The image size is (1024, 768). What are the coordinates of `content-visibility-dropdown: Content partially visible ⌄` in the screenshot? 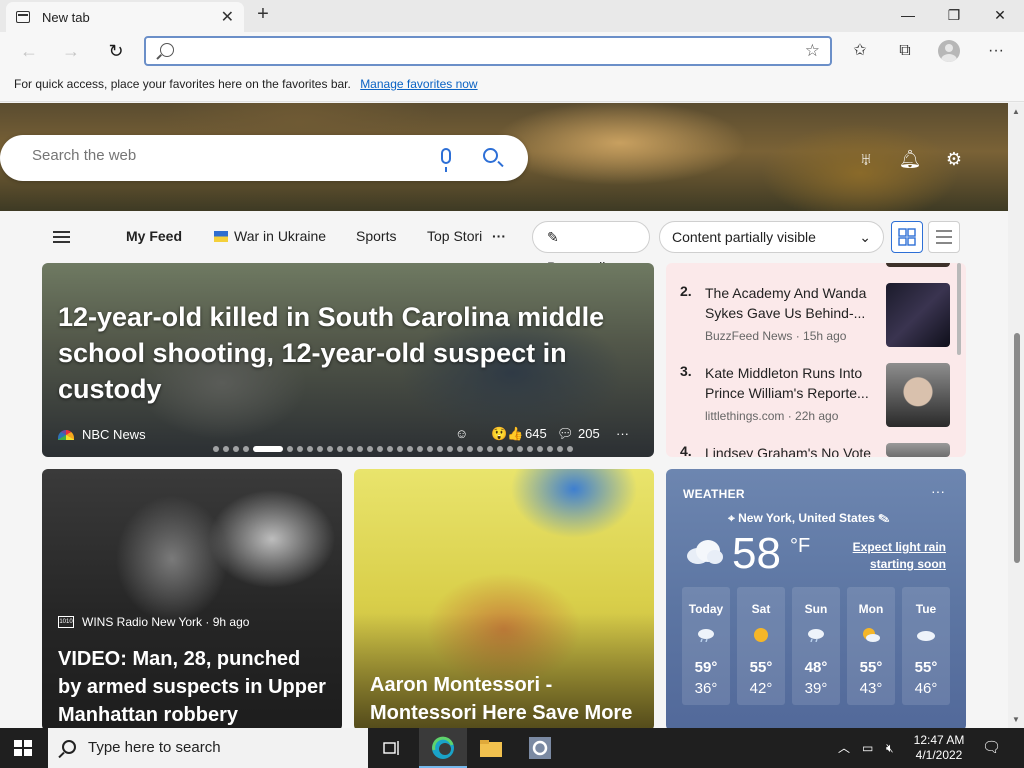 It's located at (771, 237).